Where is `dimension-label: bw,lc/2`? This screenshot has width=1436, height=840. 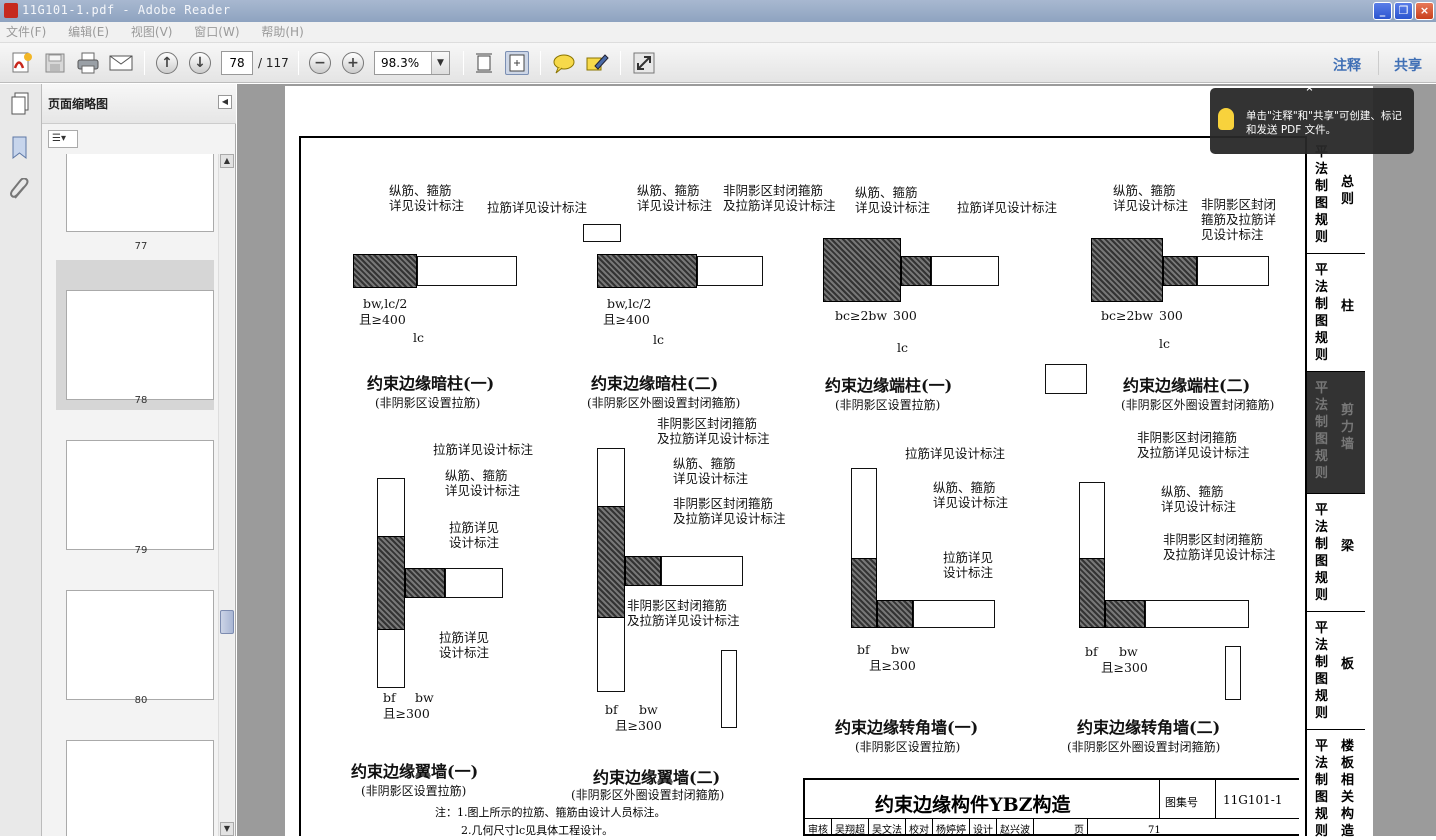 dimension-label: bw,lc/2 is located at coordinates (385, 303).